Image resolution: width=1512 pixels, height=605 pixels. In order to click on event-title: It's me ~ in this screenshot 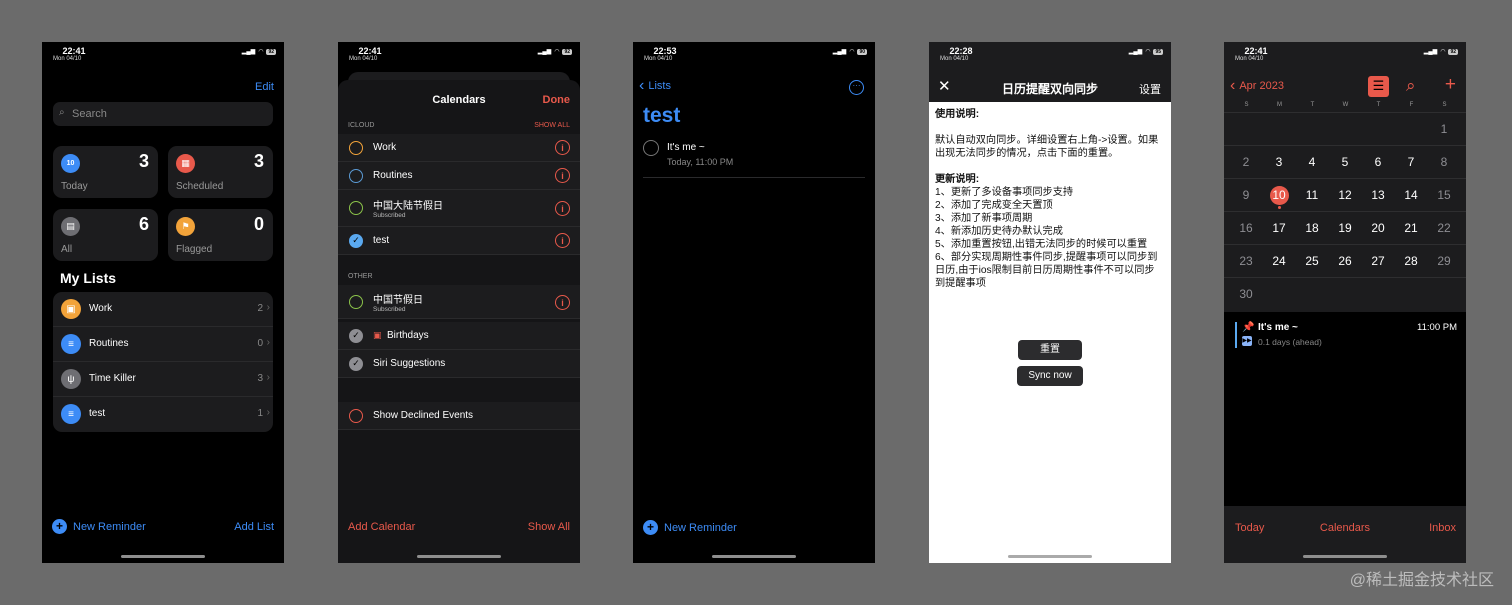, I will do `click(1278, 327)`.